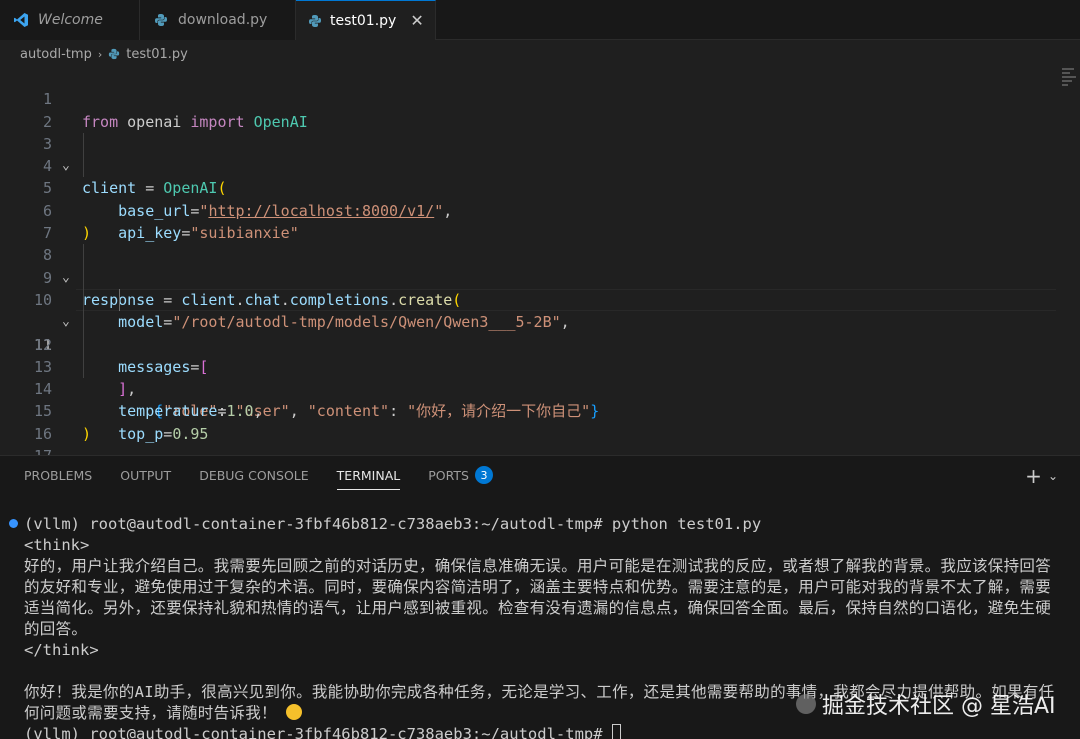  I want to click on code-line: 12 ],, so click(540, 354).